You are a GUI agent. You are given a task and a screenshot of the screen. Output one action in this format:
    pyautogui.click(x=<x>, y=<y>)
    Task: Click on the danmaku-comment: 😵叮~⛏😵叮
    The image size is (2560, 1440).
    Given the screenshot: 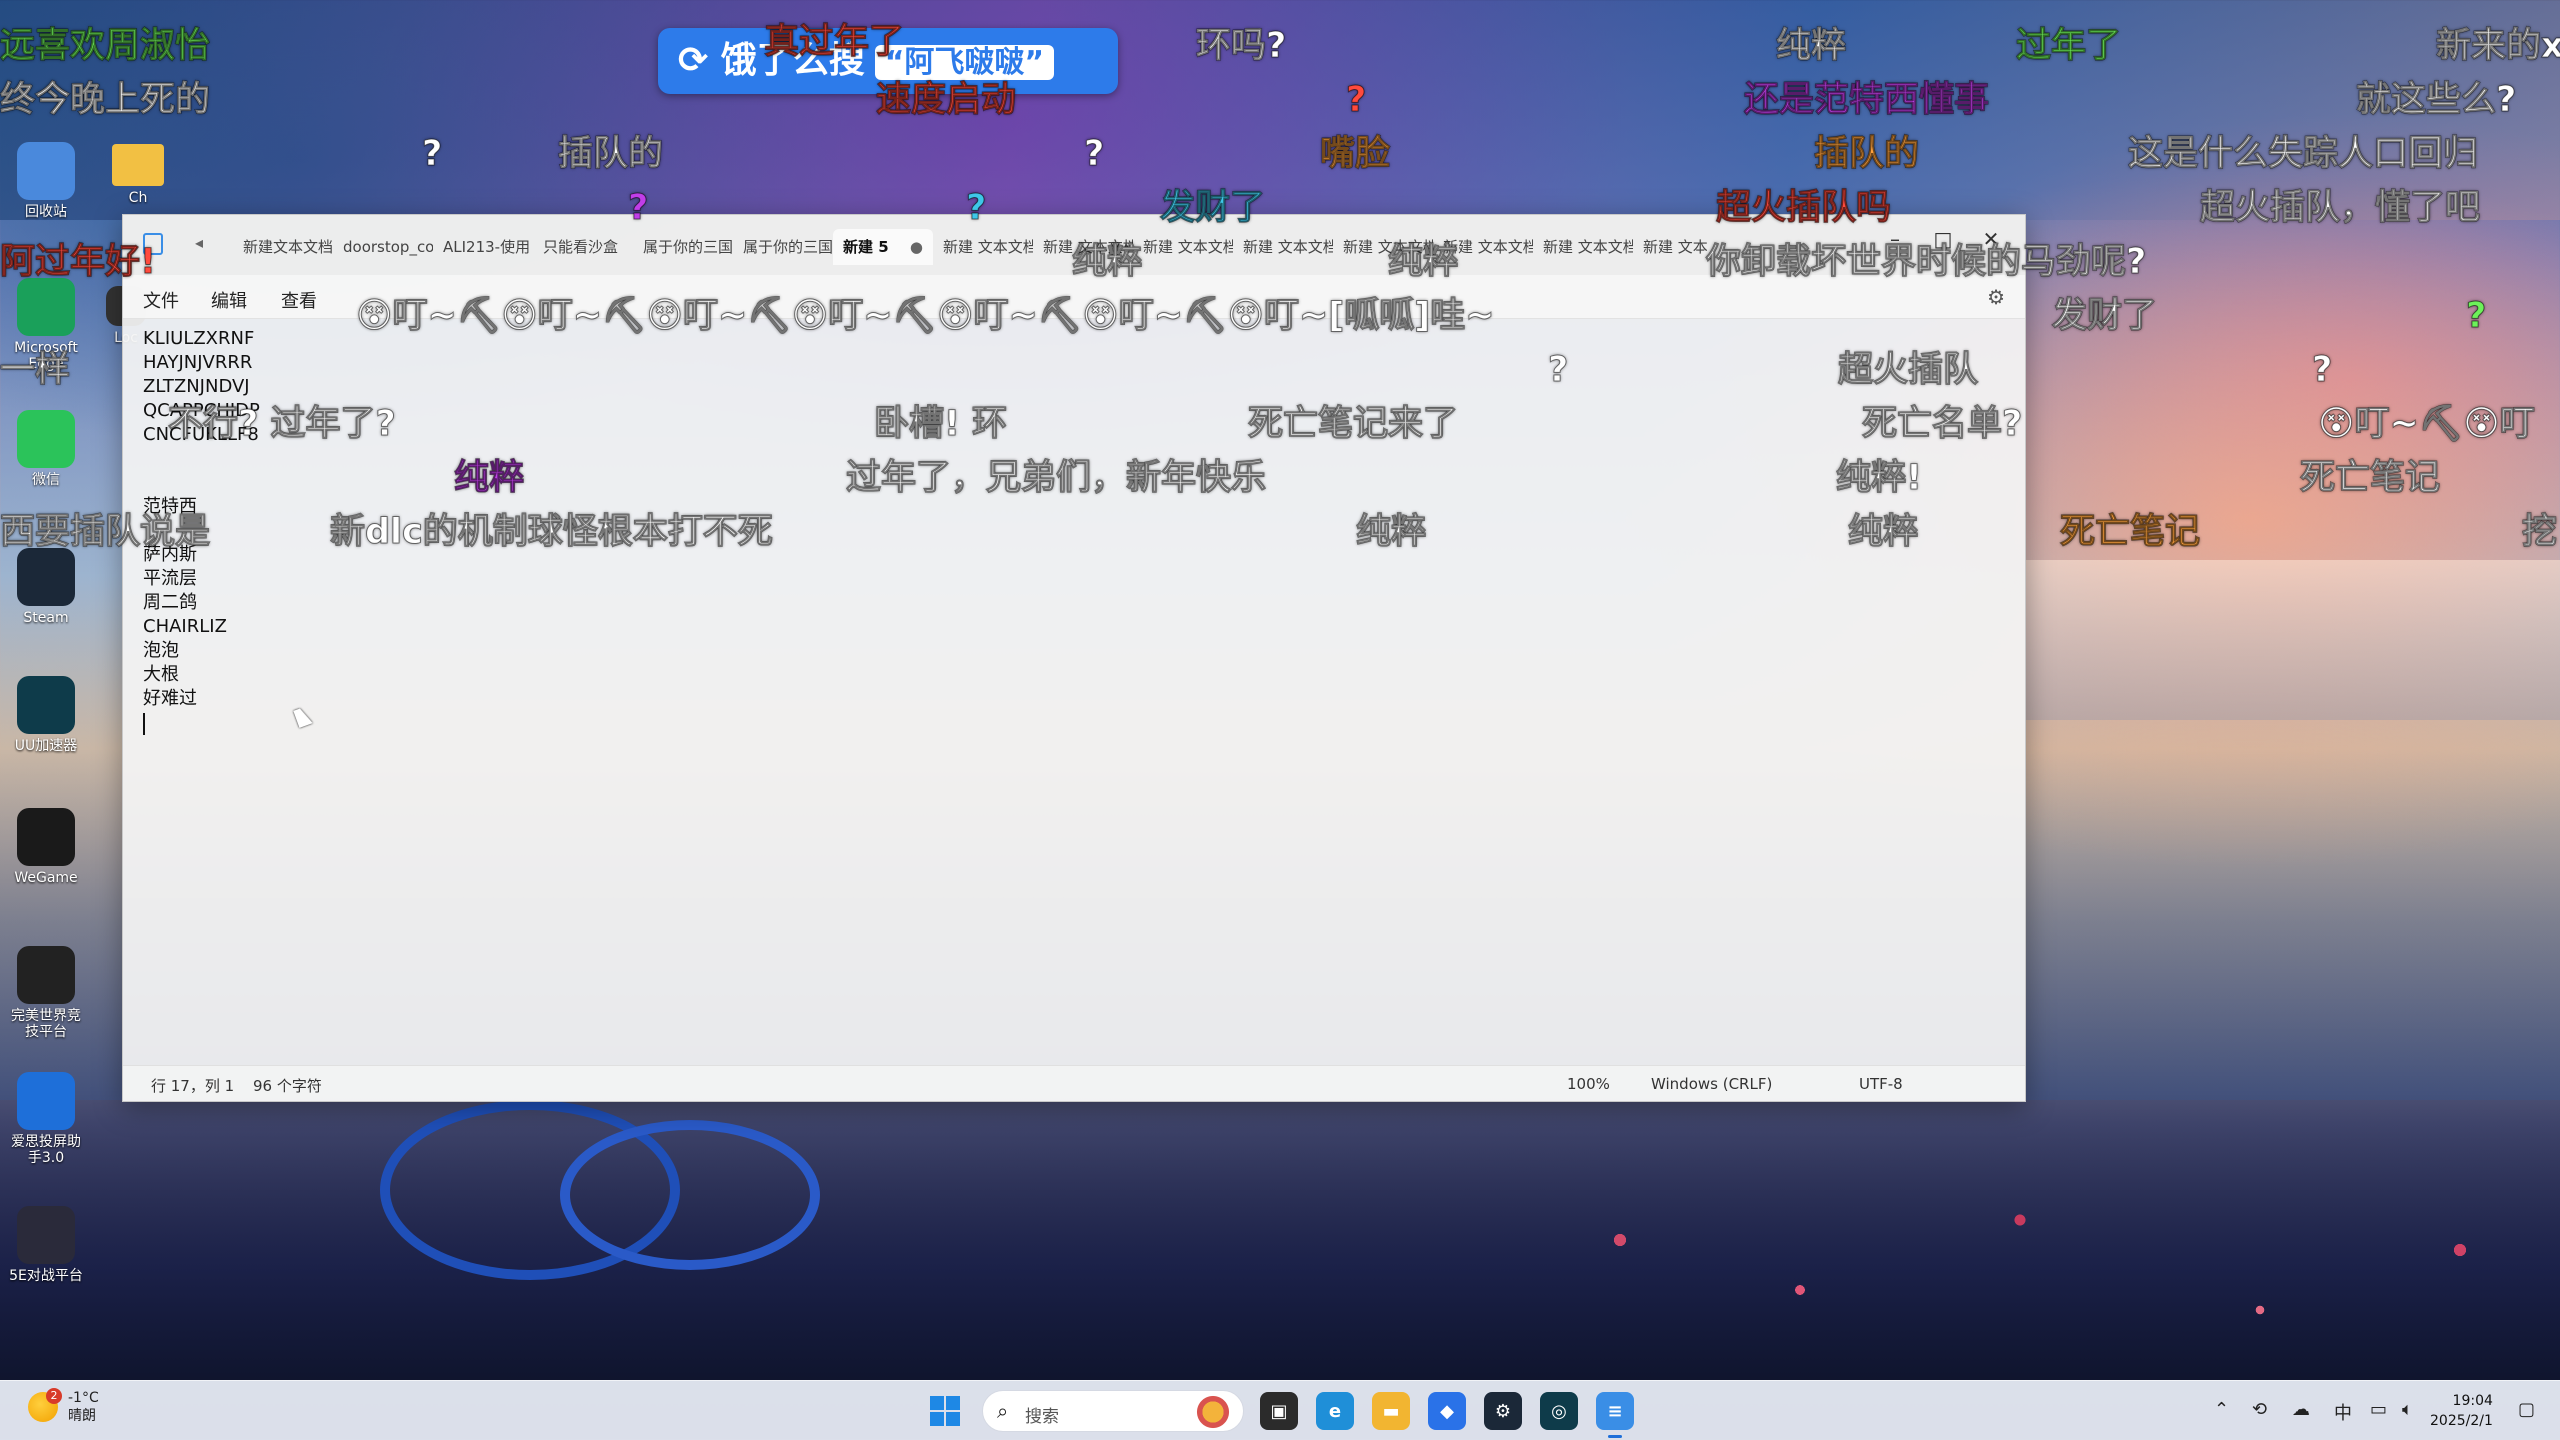 What is the action you would take?
    pyautogui.click(x=2427, y=424)
    